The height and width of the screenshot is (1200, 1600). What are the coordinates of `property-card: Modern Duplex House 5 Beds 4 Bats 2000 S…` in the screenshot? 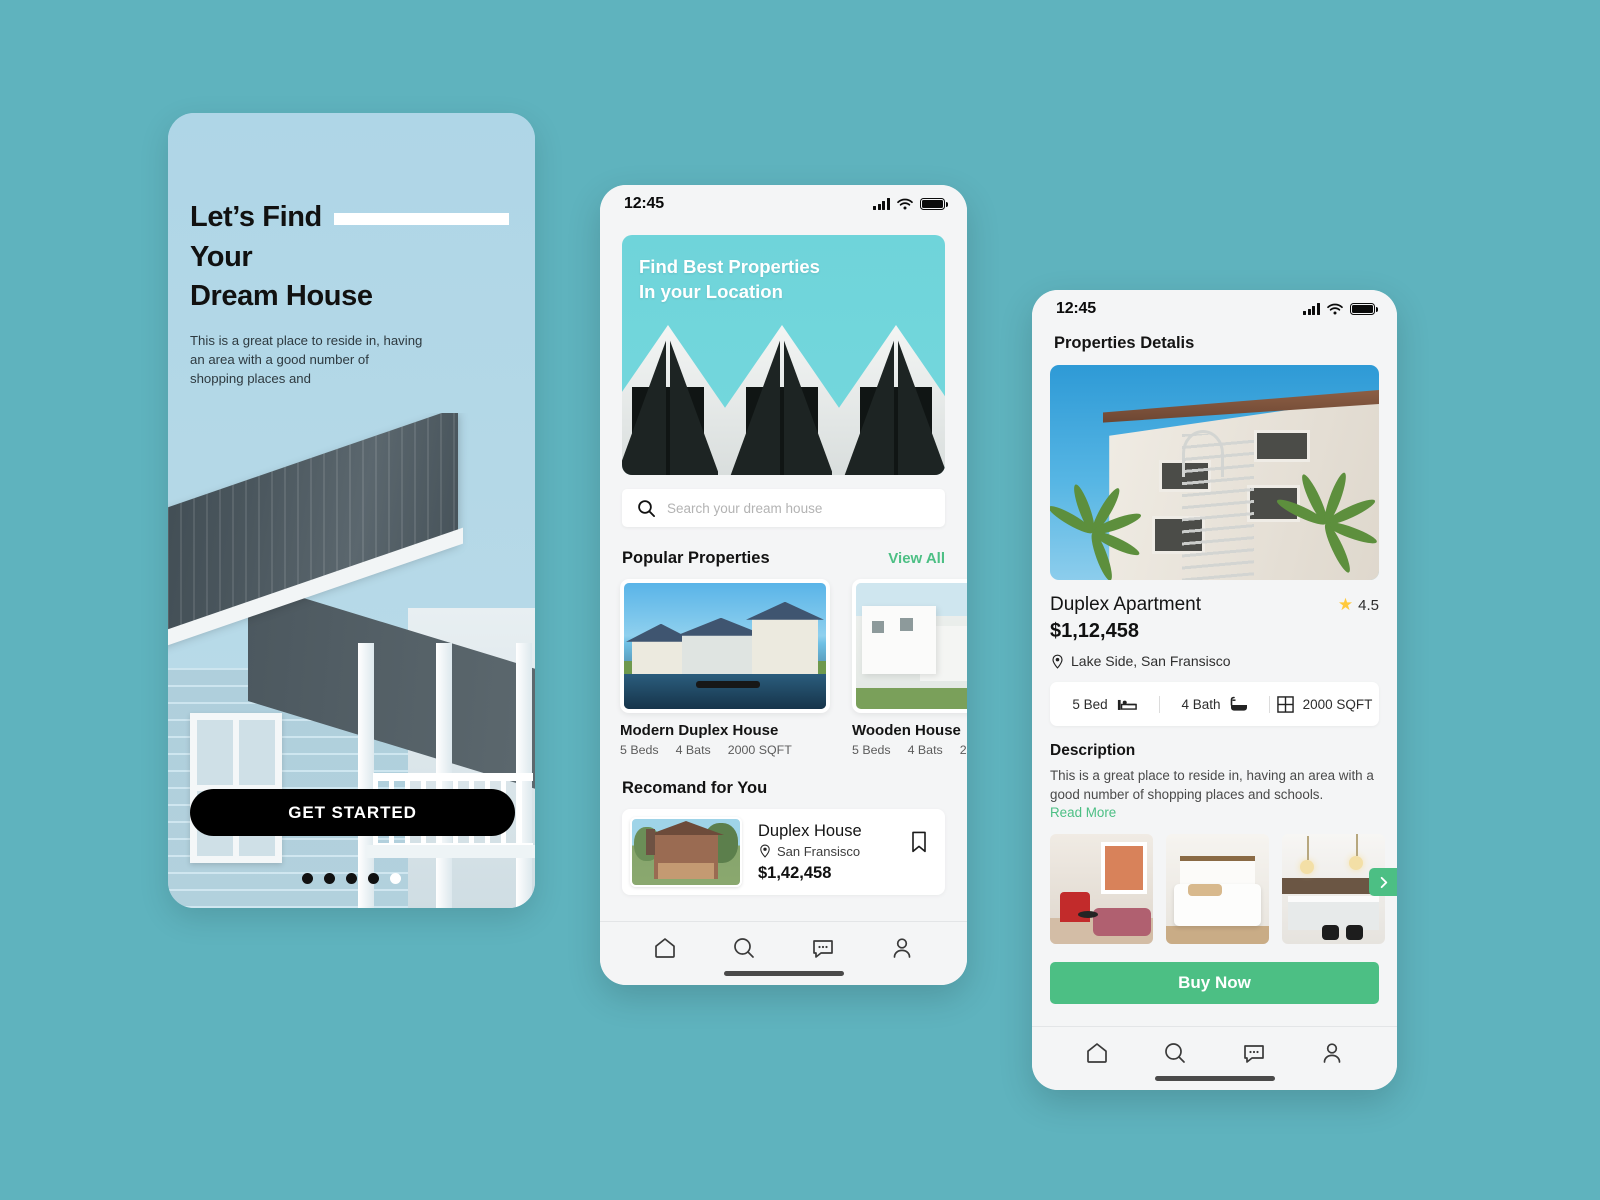 It's located at (725, 668).